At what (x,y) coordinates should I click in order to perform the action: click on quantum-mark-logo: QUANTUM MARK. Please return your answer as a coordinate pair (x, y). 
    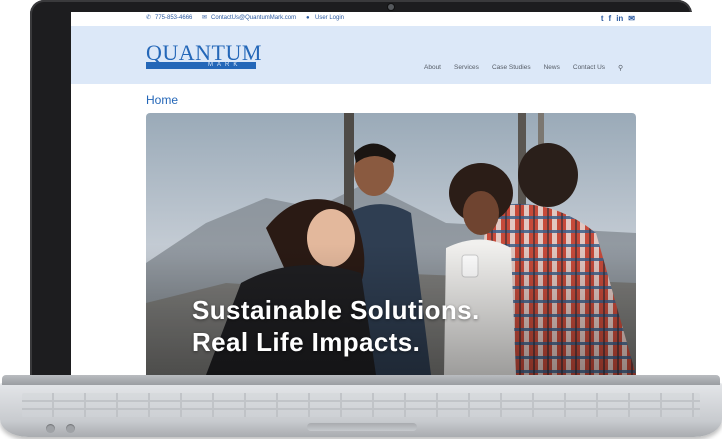
    Looking at the image, I should click on (204, 55).